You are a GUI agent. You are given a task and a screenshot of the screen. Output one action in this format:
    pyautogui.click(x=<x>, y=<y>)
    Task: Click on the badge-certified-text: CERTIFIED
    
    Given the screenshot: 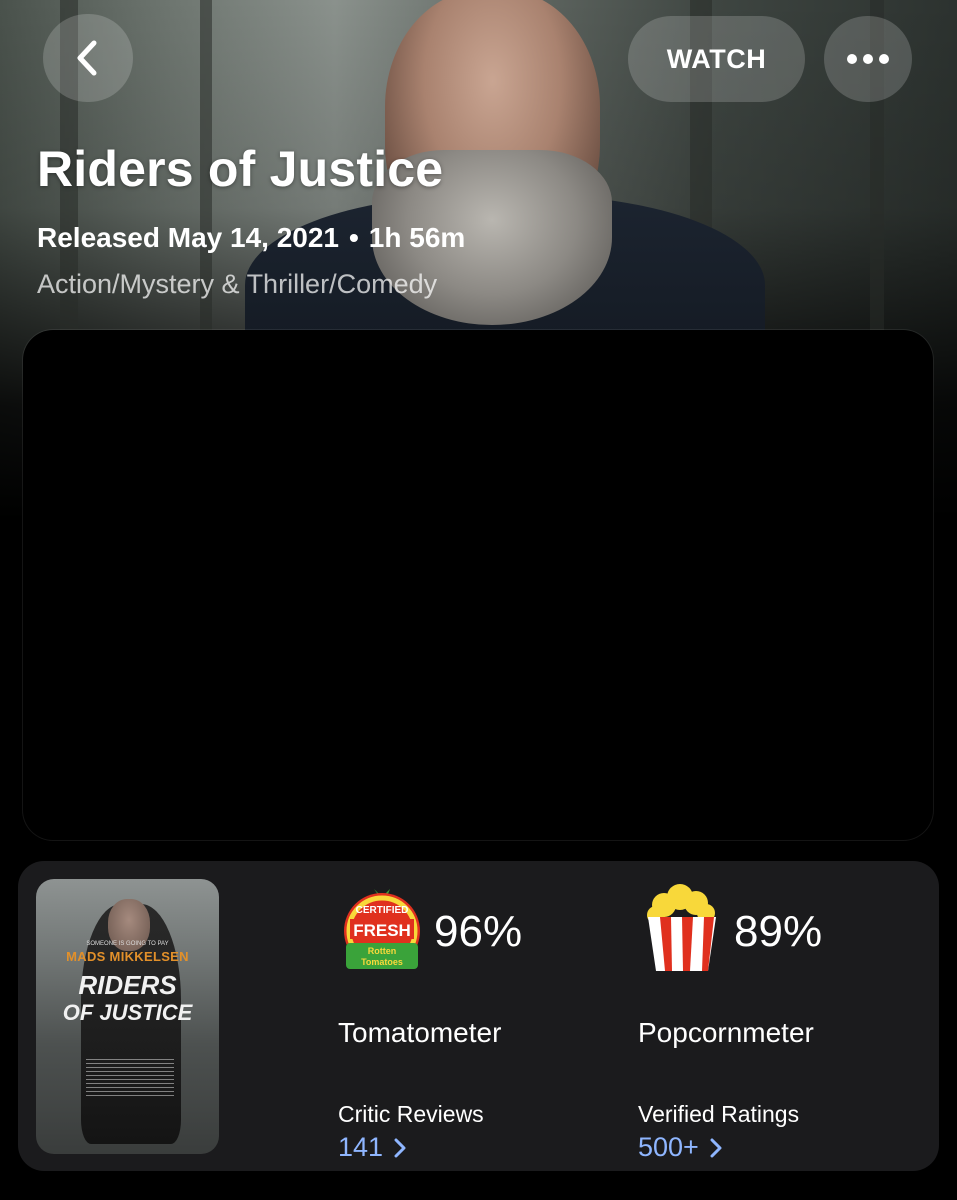 What is the action you would take?
    pyautogui.click(x=382, y=910)
    